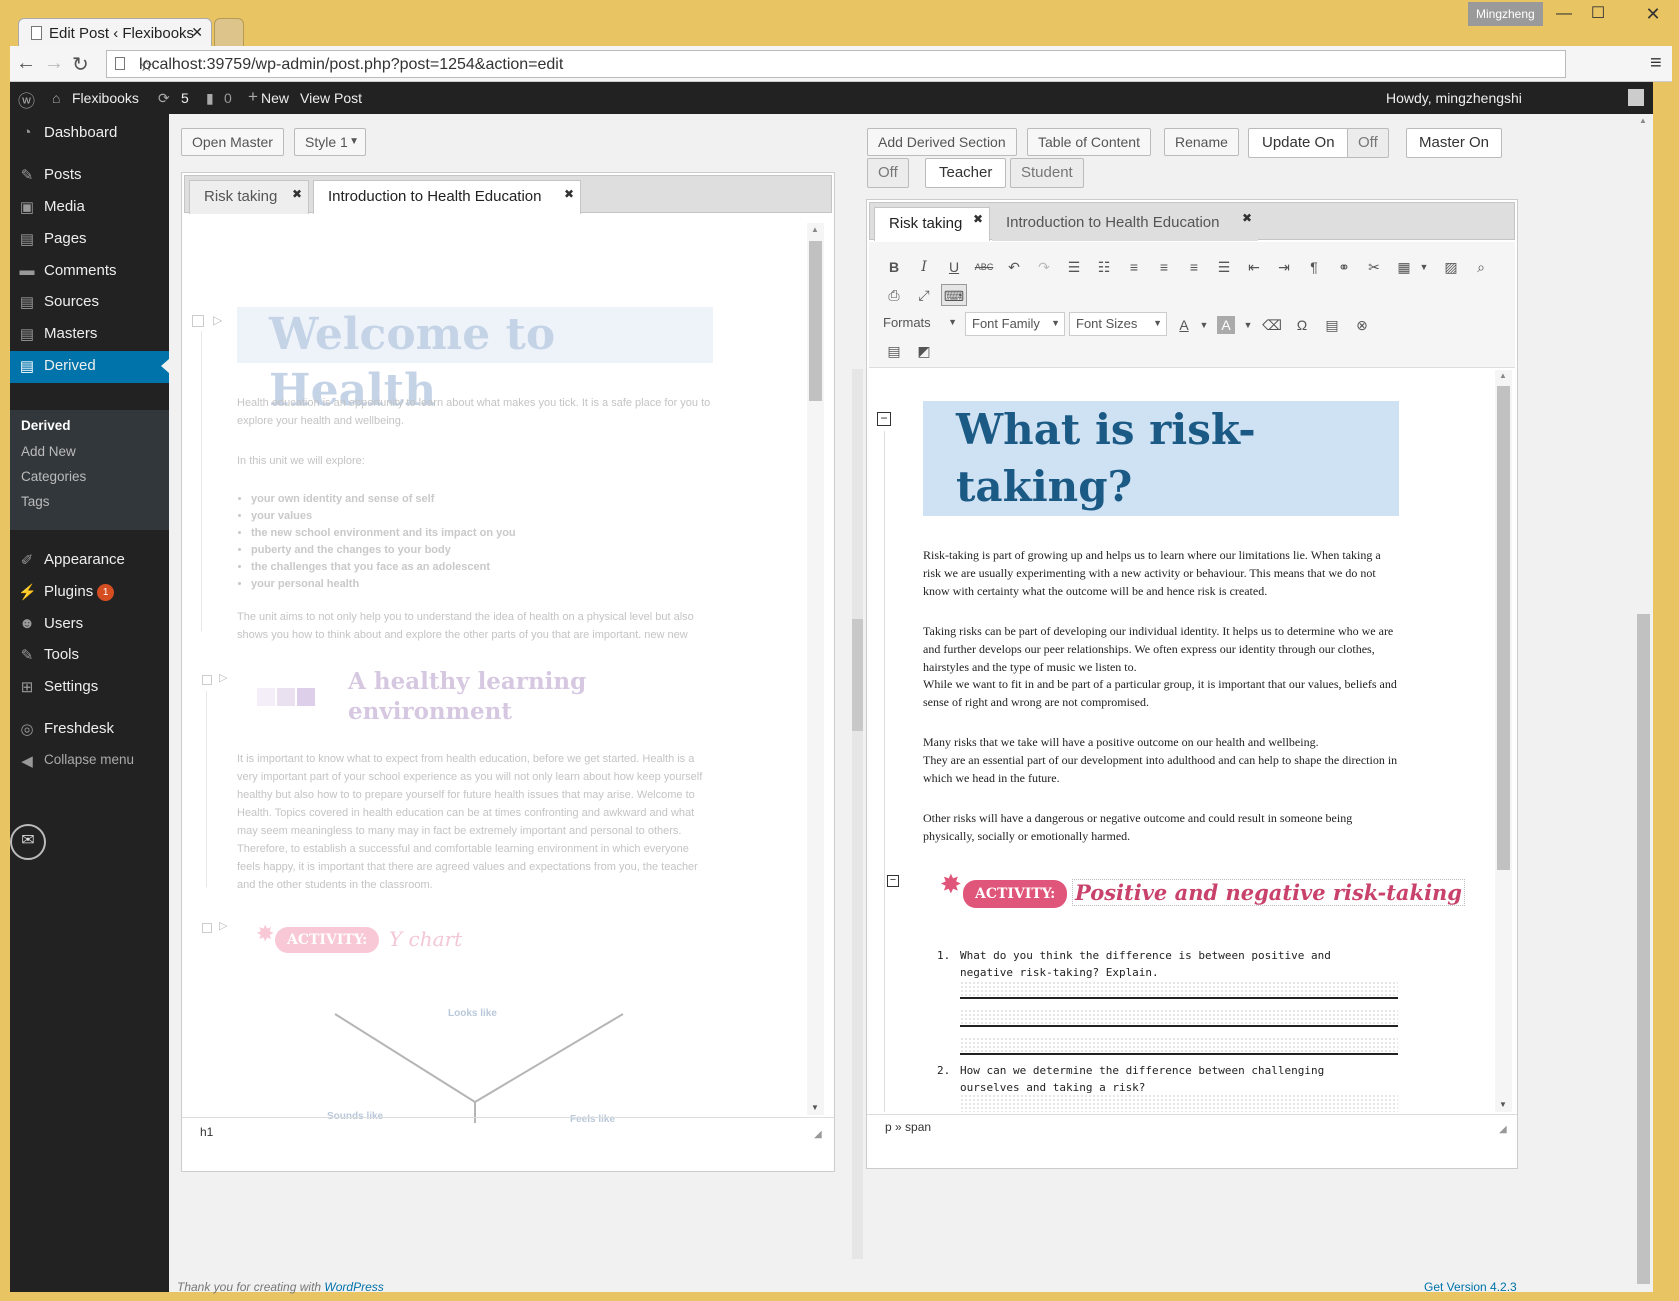  Describe the element at coordinates (105, 98) in the screenshot. I see `site-name-link: Flexibooks` at that location.